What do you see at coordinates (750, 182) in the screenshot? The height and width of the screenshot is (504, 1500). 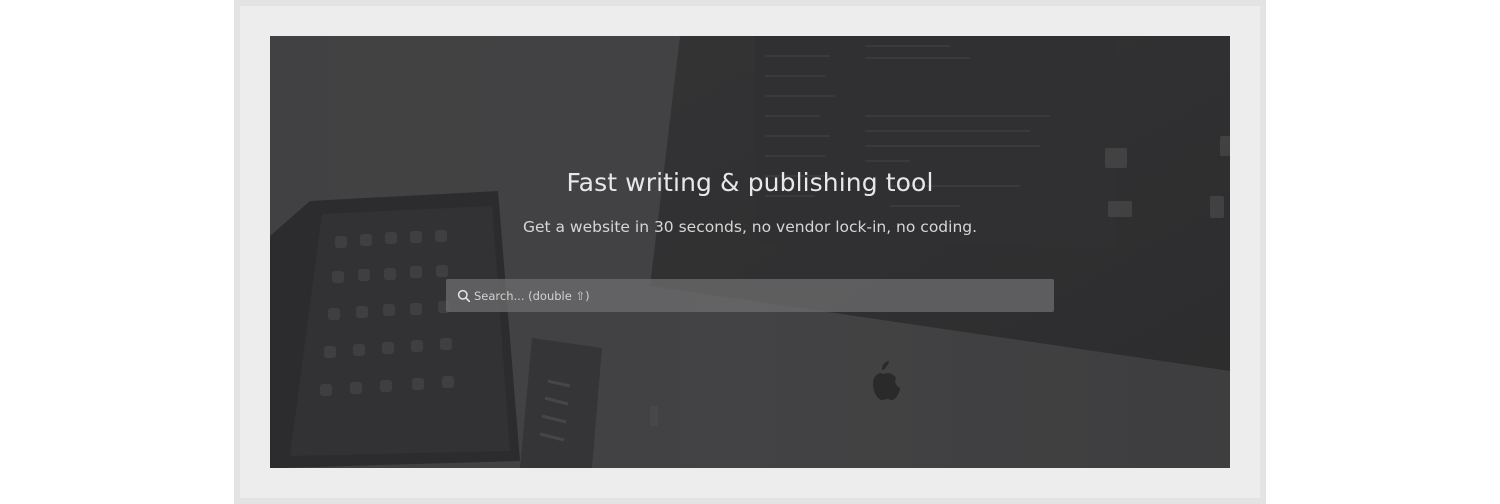 I see `hero-title: Fast writing & publishing tool` at bounding box center [750, 182].